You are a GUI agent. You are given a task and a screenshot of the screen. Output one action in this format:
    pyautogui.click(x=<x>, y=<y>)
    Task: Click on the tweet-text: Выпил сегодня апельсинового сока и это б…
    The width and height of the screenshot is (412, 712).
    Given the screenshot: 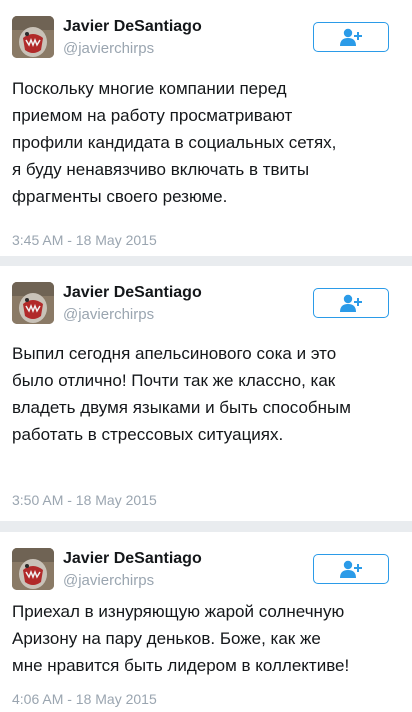 What is the action you would take?
    pyautogui.click(x=209, y=394)
    